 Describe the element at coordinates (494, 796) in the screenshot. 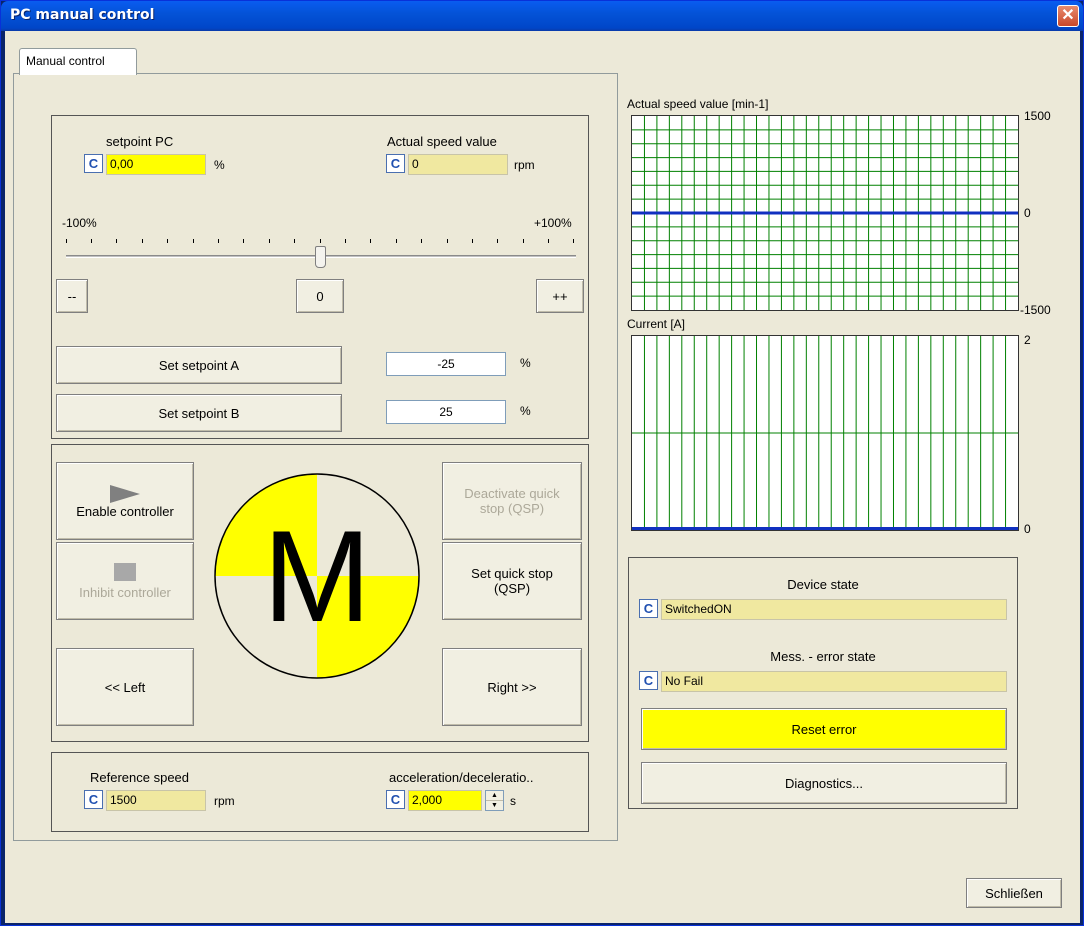

I see `spin-up-icon: ▲` at that location.